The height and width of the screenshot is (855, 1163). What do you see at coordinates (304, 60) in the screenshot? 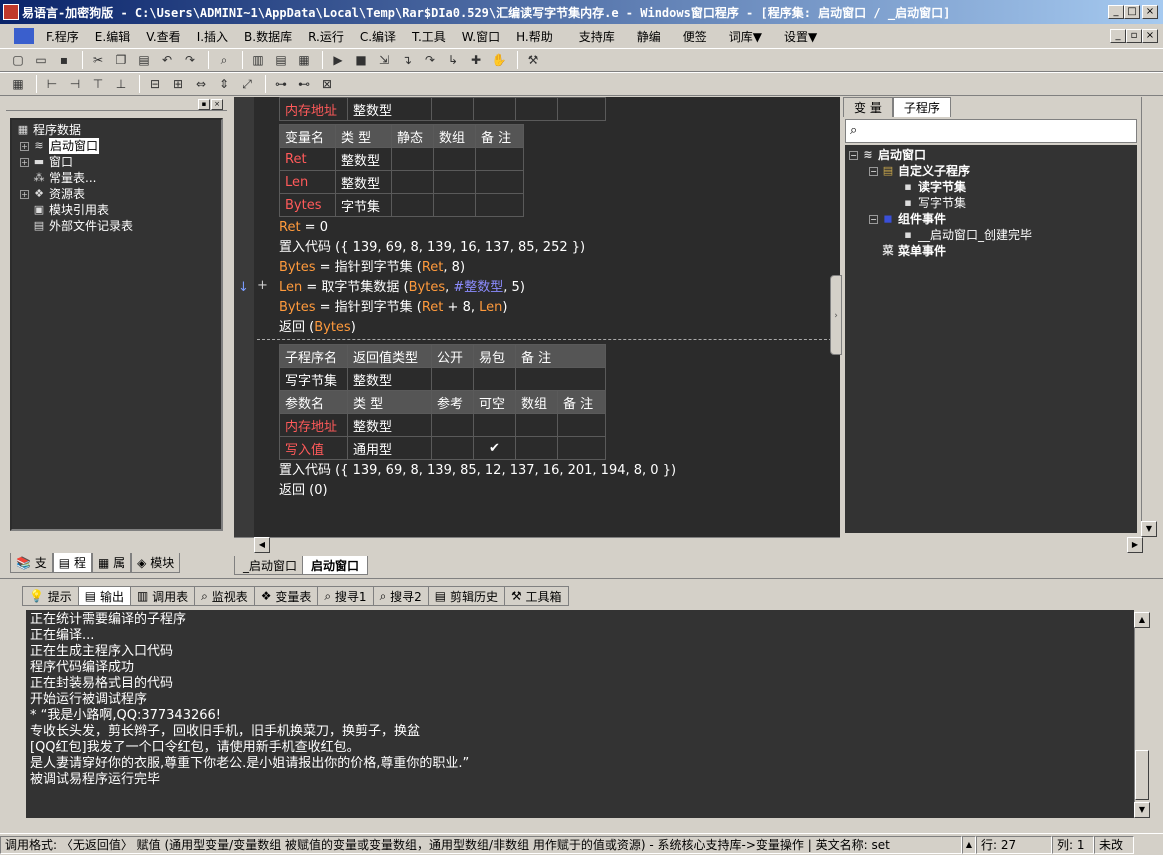
I see `layout3-icon: ▦` at bounding box center [304, 60].